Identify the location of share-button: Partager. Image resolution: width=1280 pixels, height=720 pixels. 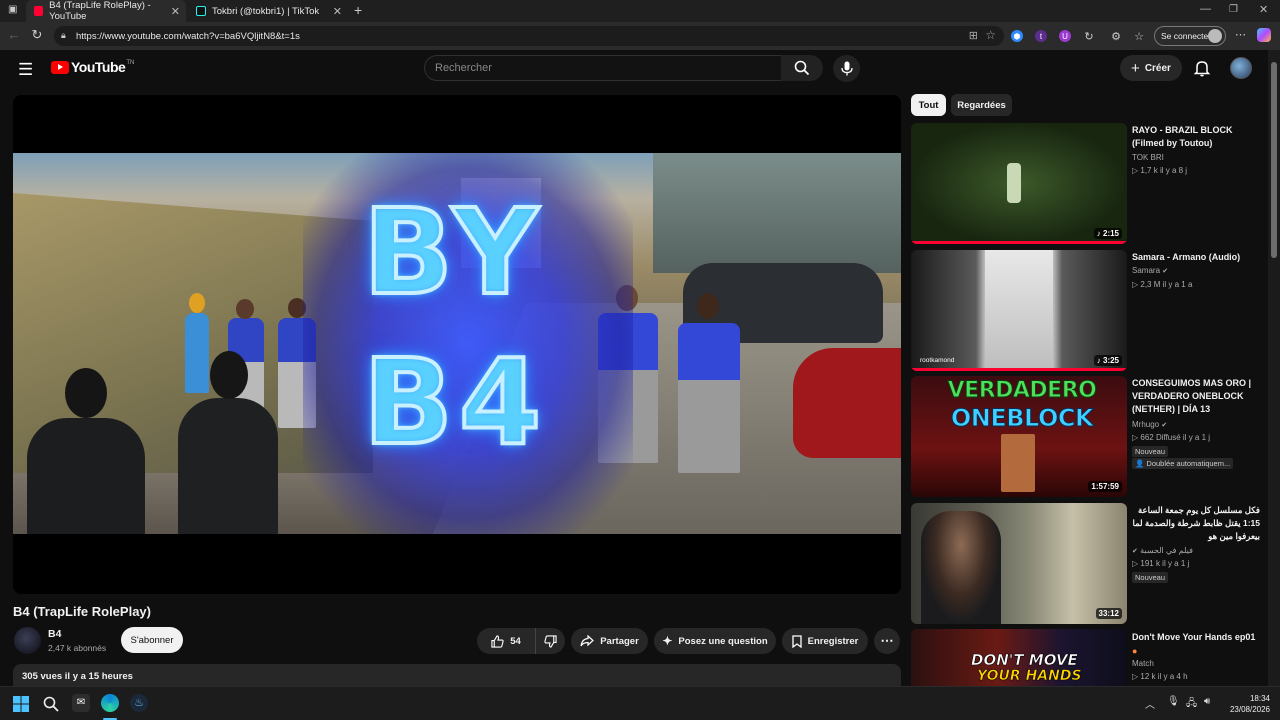
(609, 641).